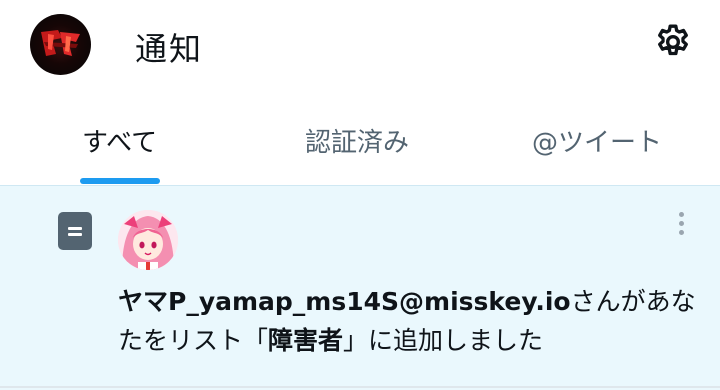 The height and width of the screenshot is (390, 720). I want to click on user-avatar, so click(148, 240).